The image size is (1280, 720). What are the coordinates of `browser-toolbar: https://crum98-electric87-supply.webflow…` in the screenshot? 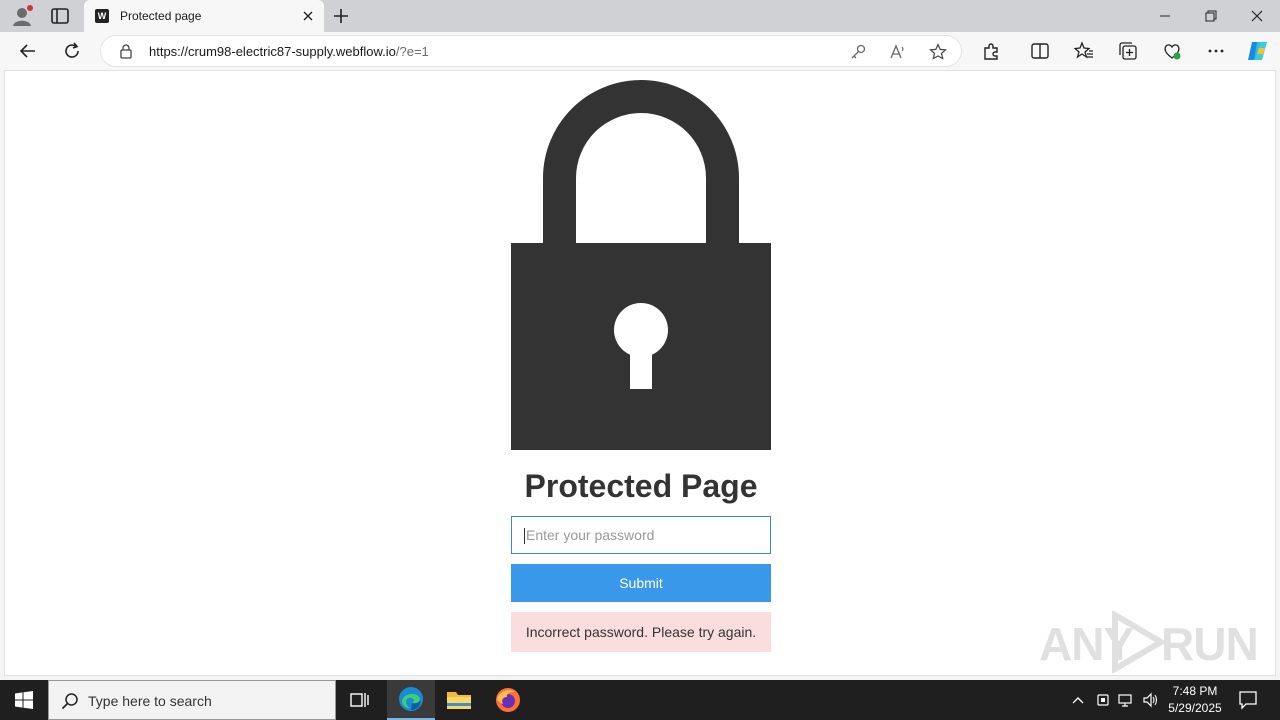 It's located at (640, 51).